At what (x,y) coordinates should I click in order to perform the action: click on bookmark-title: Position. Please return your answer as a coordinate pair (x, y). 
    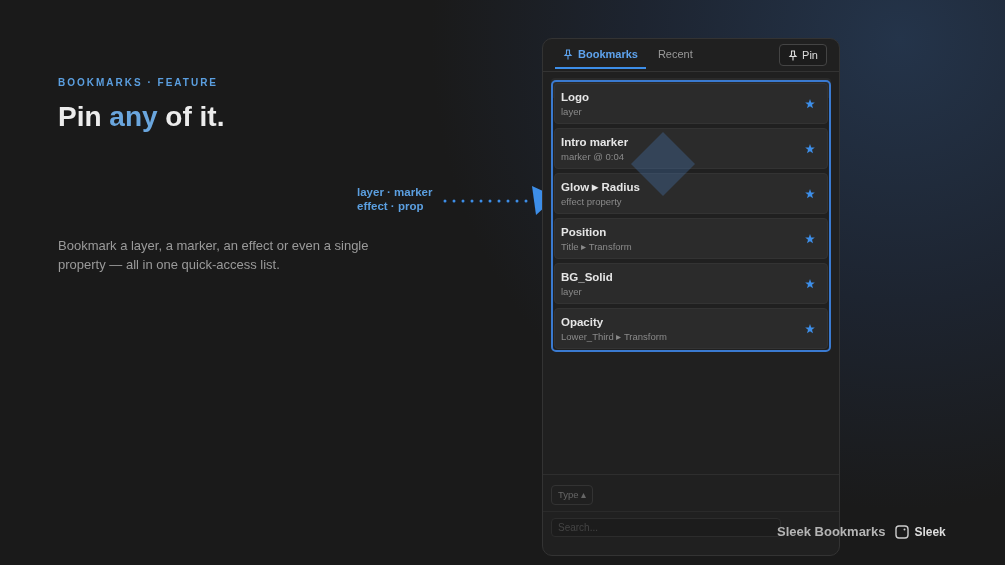
    Looking at the image, I should click on (584, 232).